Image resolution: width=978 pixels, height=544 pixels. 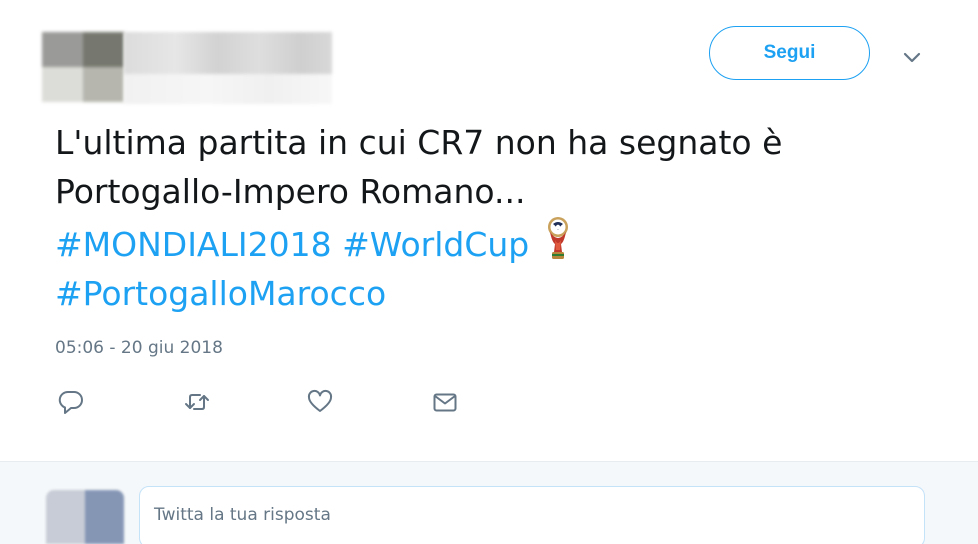 What do you see at coordinates (789, 53) in the screenshot?
I see `follow-button: Segui` at bounding box center [789, 53].